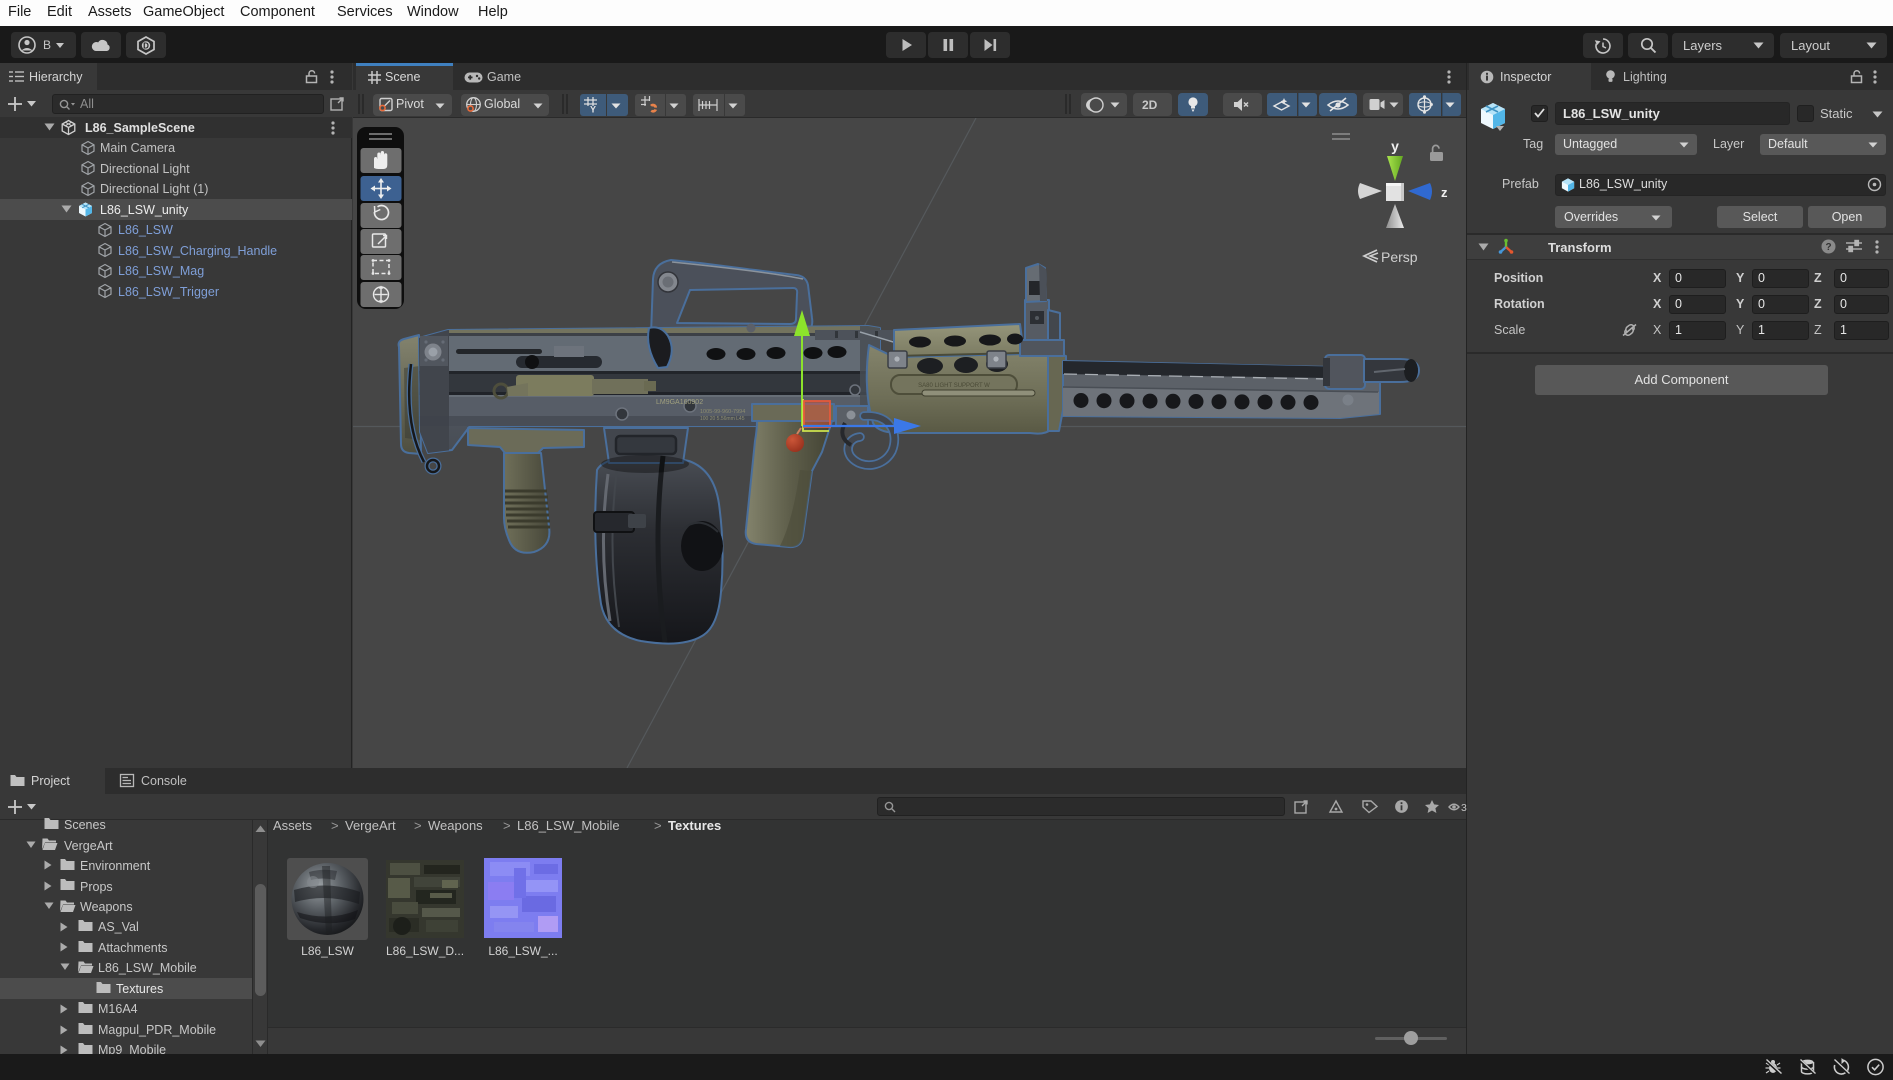  What do you see at coordinates (1399, 257) in the screenshot?
I see `svg-text: Persp` at bounding box center [1399, 257].